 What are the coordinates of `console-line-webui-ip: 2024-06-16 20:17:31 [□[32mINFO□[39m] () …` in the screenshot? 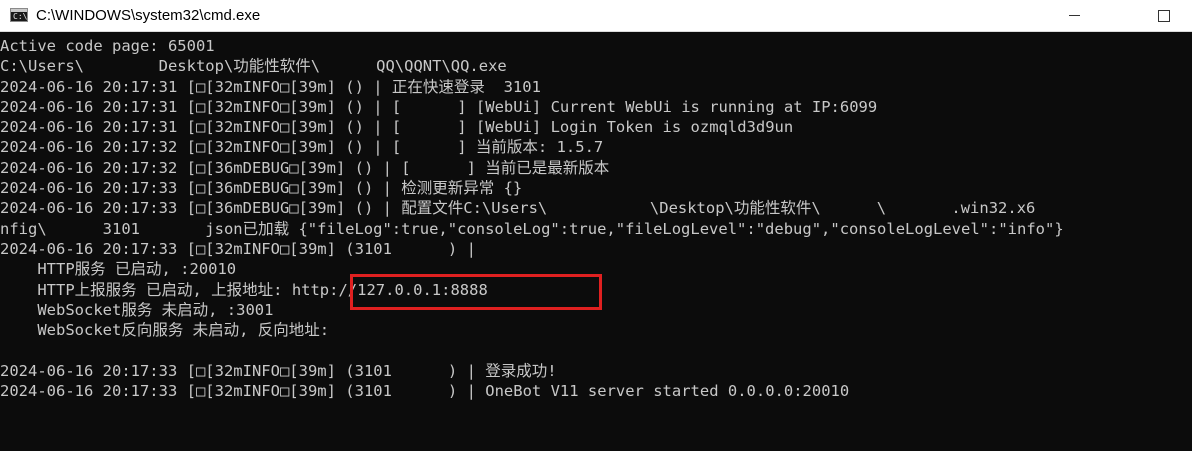 It's located at (439, 106).